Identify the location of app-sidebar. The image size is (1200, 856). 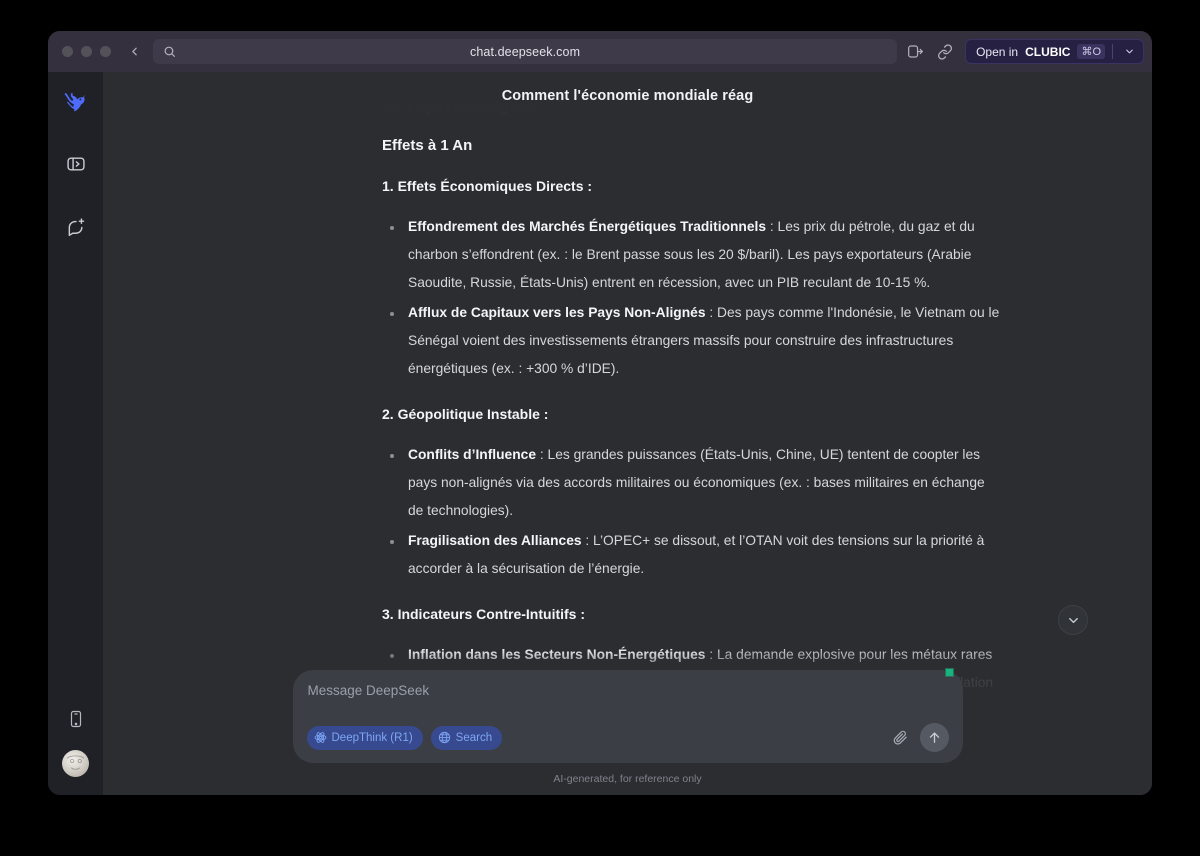
(75, 433).